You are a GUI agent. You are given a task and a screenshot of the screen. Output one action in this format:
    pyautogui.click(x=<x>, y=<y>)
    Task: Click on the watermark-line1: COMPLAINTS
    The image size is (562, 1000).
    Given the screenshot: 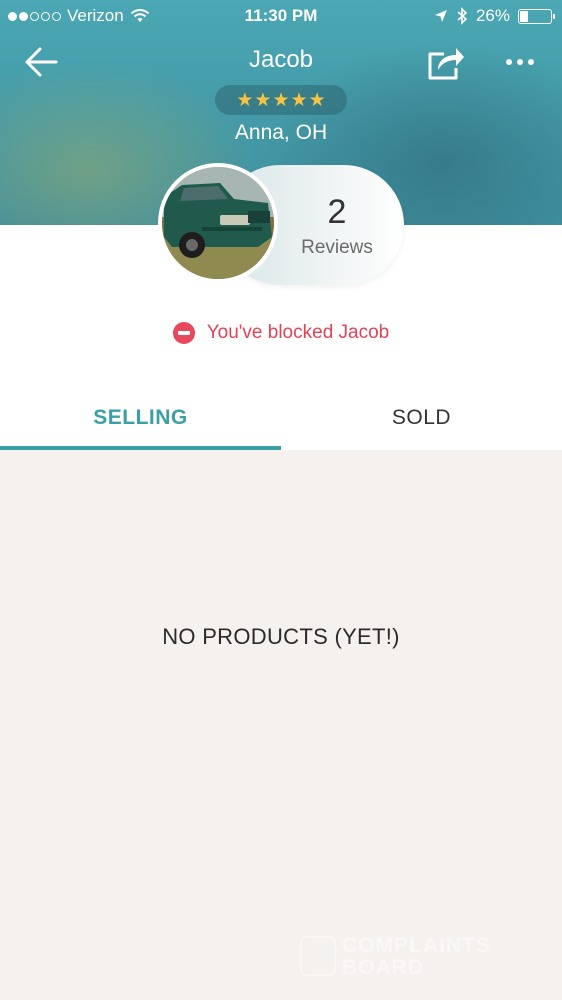 What is the action you would take?
    pyautogui.click(x=416, y=945)
    